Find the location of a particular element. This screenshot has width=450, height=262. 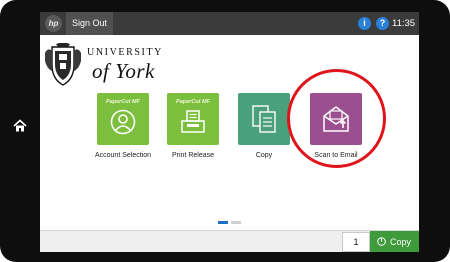

print-release-app-button: PaperCut MF is located at coordinates (193, 119).